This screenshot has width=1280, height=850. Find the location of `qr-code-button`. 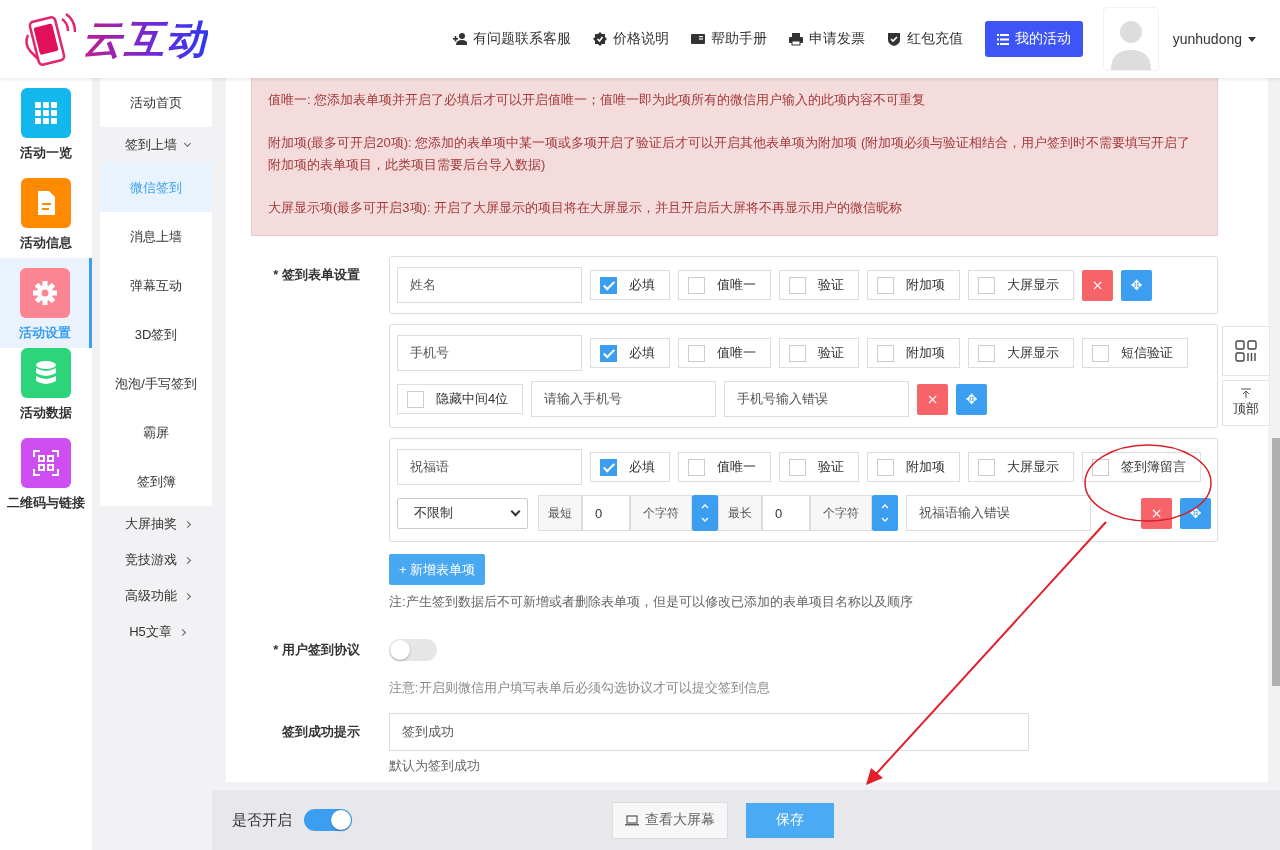

qr-code-button is located at coordinates (1246, 351).